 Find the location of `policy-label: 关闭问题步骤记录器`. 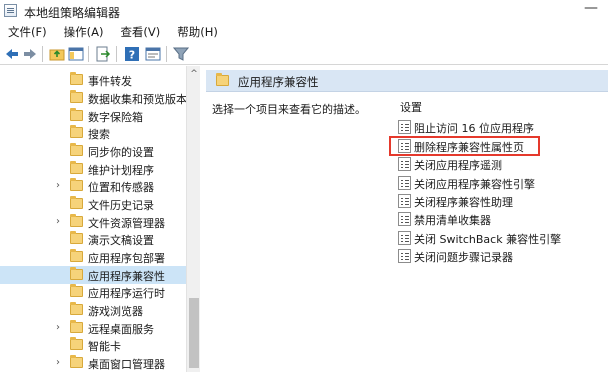

policy-label: 关闭问题步骤记录器 is located at coordinates (463, 257).